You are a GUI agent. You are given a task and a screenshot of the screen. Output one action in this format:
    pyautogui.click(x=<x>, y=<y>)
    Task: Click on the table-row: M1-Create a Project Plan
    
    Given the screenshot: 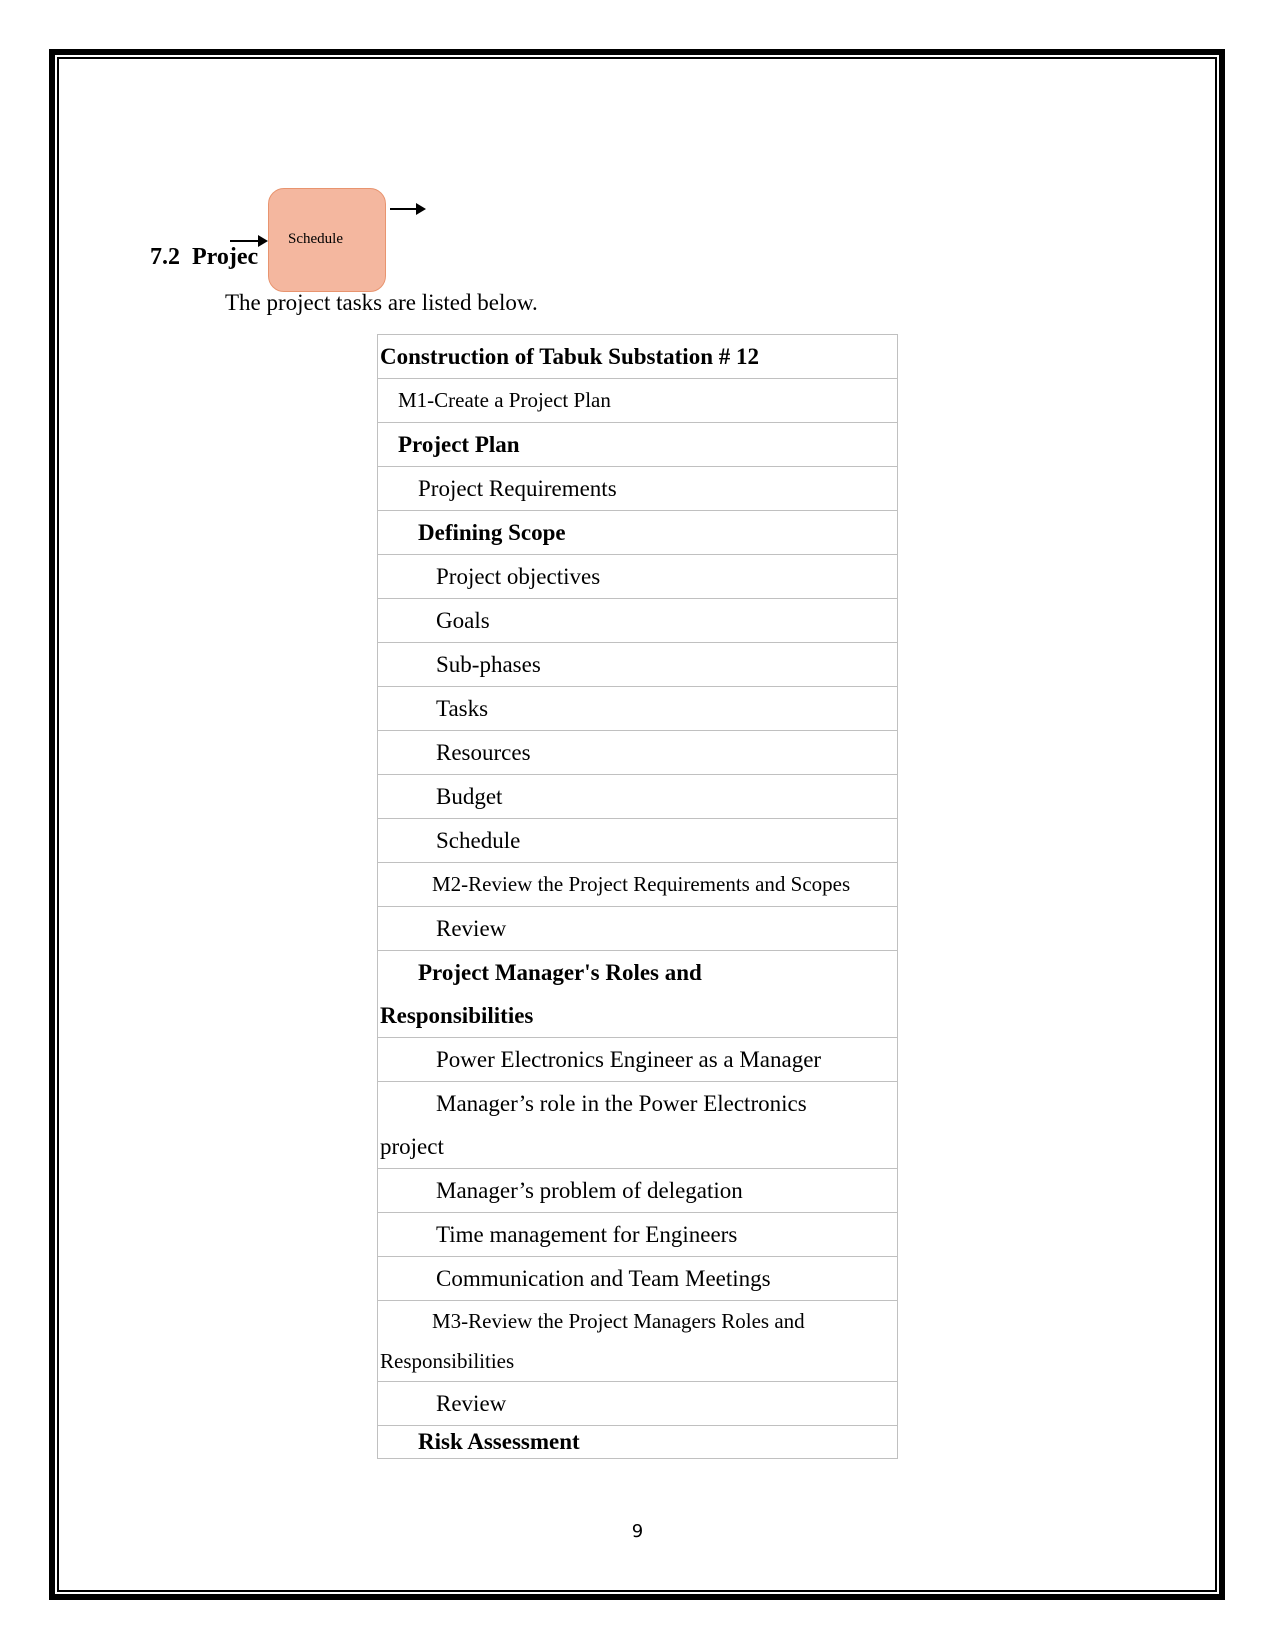 What is the action you would take?
    pyautogui.click(x=637, y=400)
    